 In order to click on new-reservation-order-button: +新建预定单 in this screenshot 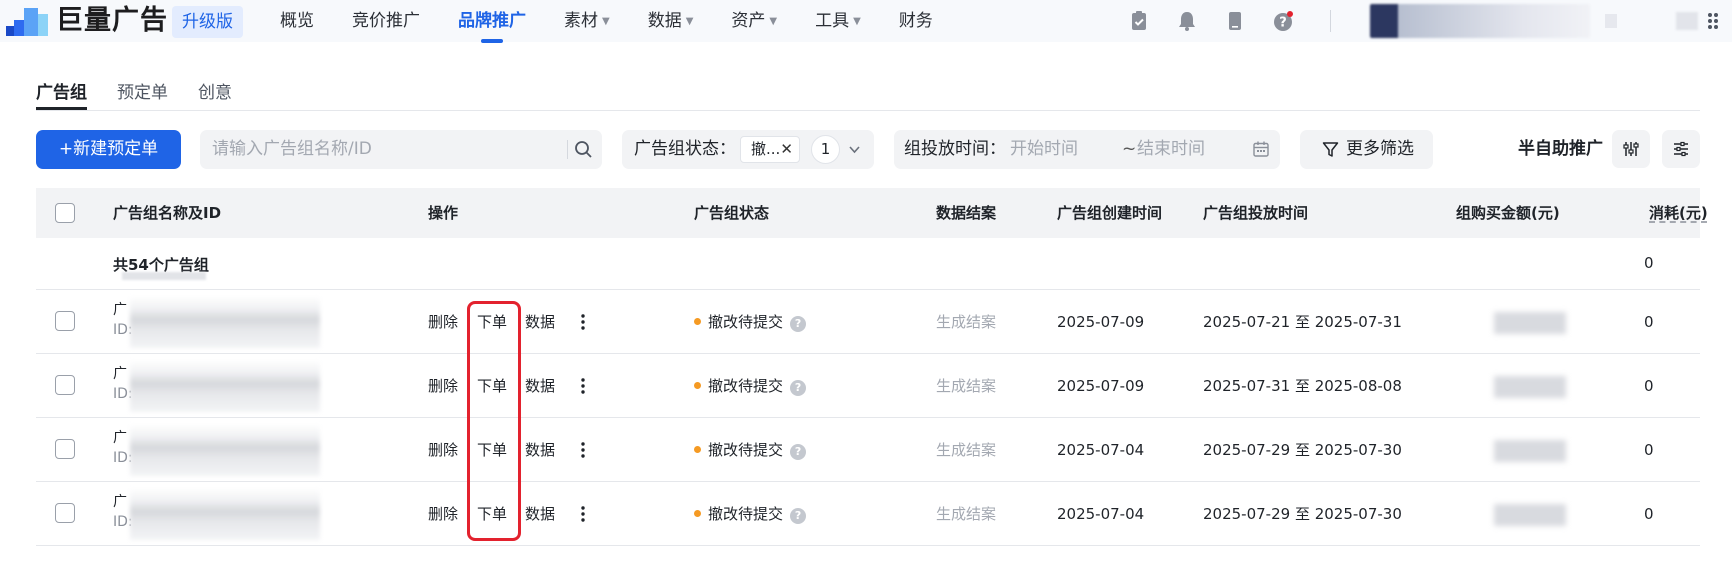, I will do `click(108, 149)`.